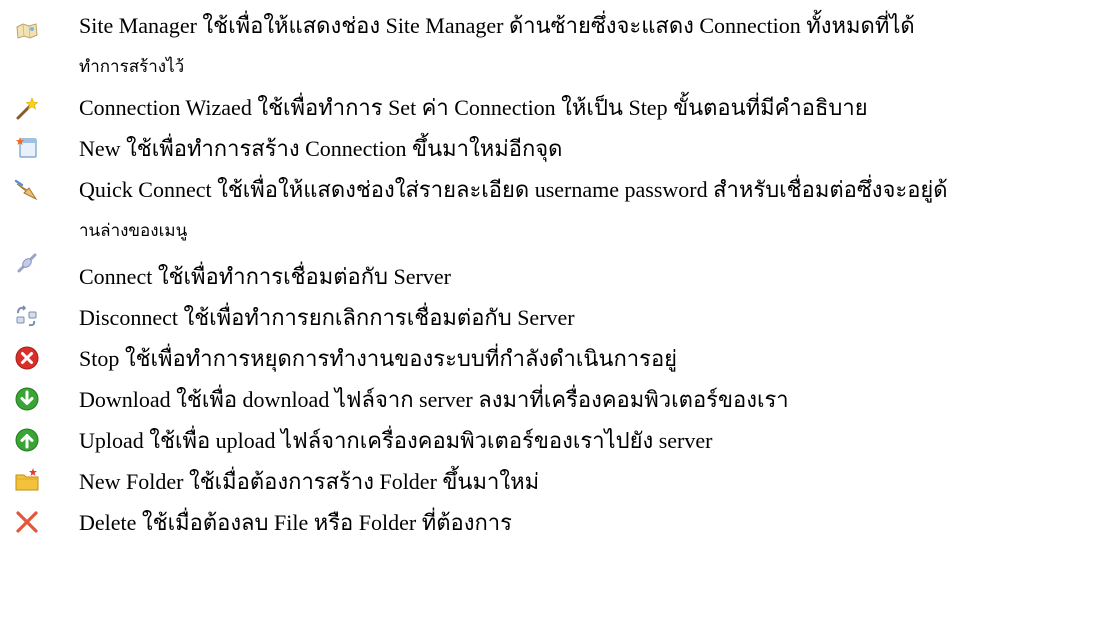 The image size is (1105, 630). Describe the element at coordinates (27, 316) in the screenshot. I see `disconnect-icon` at that location.